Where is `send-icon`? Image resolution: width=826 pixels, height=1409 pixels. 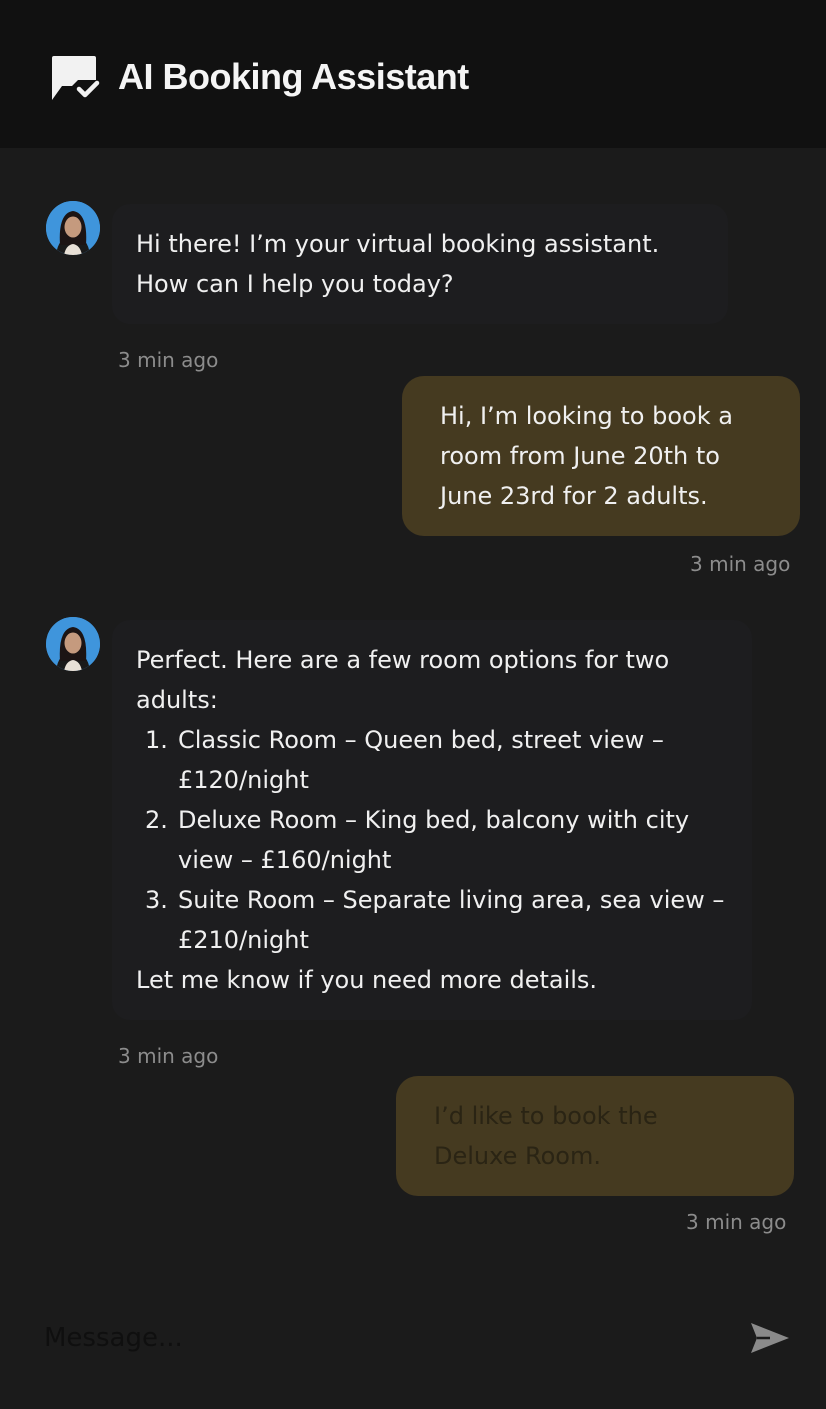 send-icon is located at coordinates (770, 1338).